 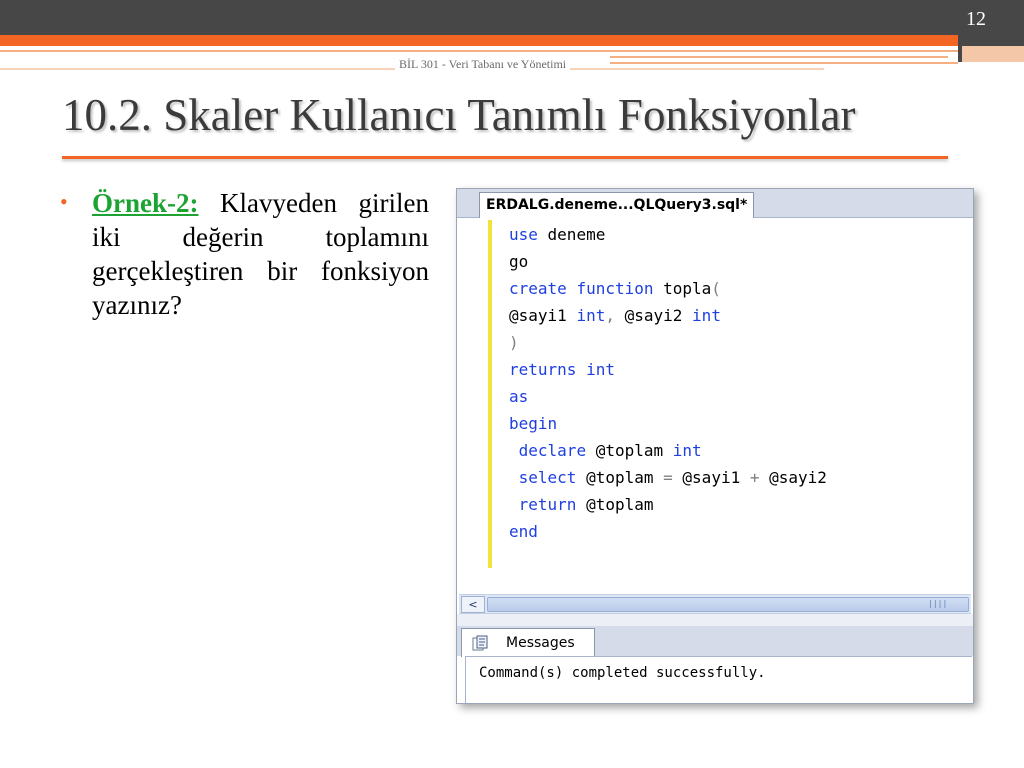 I want to click on pane-splitter, so click(x=715, y=620).